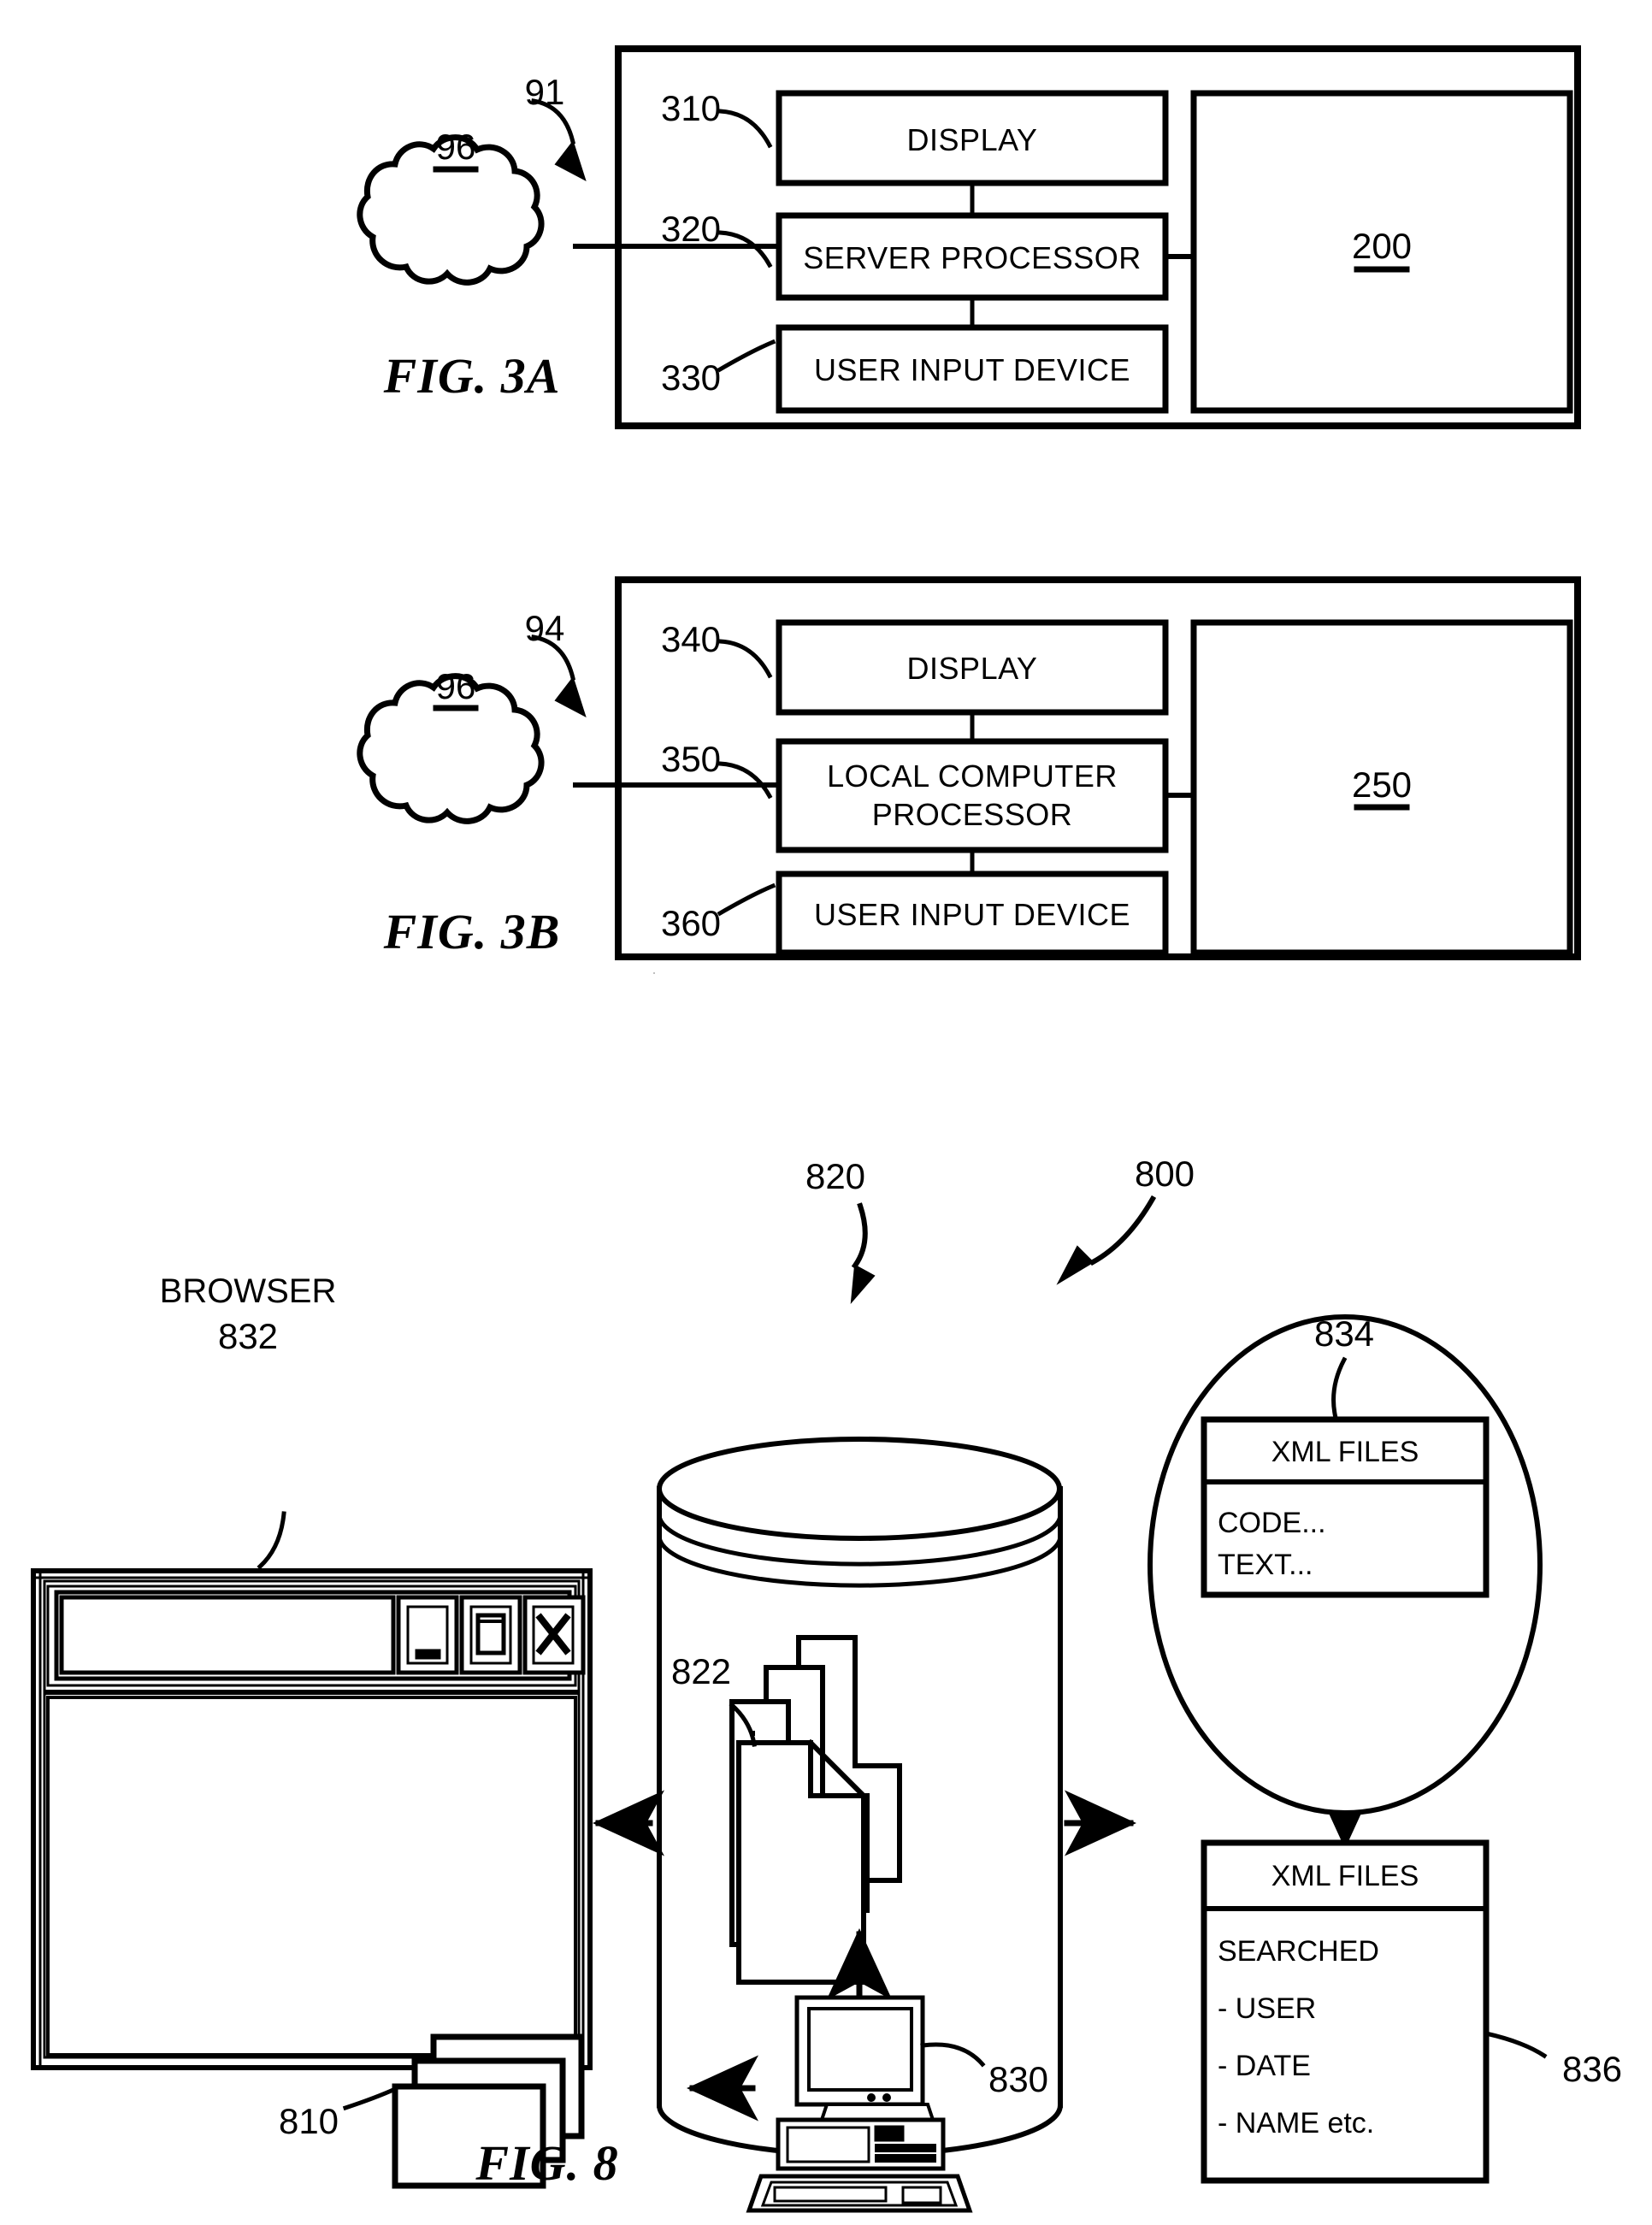 The height and width of the screenshot is (2225, 1652). I want to click on fig8-ref-820: 820, so click(835, 1176).